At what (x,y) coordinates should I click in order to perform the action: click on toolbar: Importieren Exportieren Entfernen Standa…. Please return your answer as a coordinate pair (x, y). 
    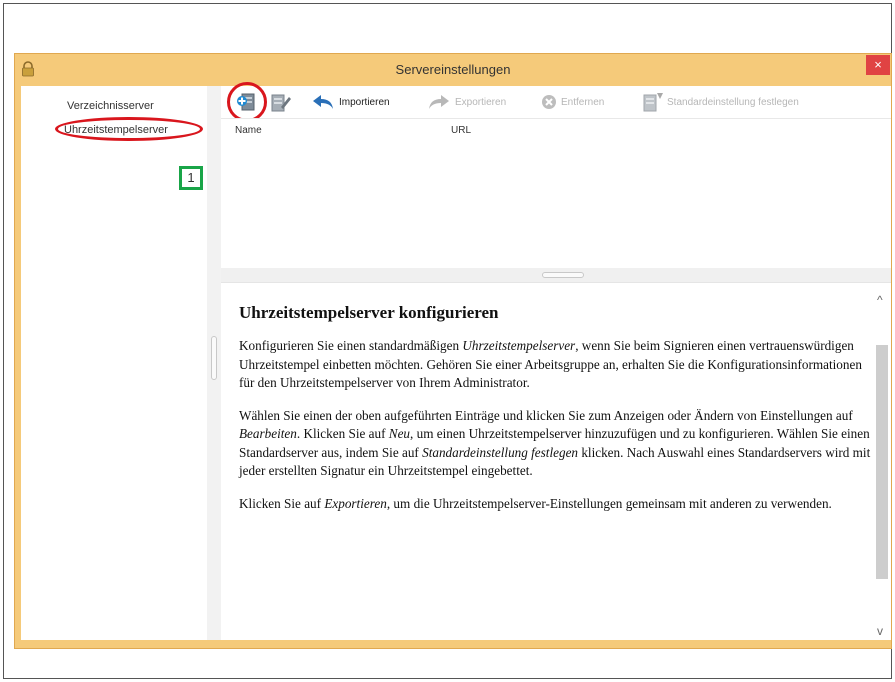
    Looking at the image, I should click on (556, 113).